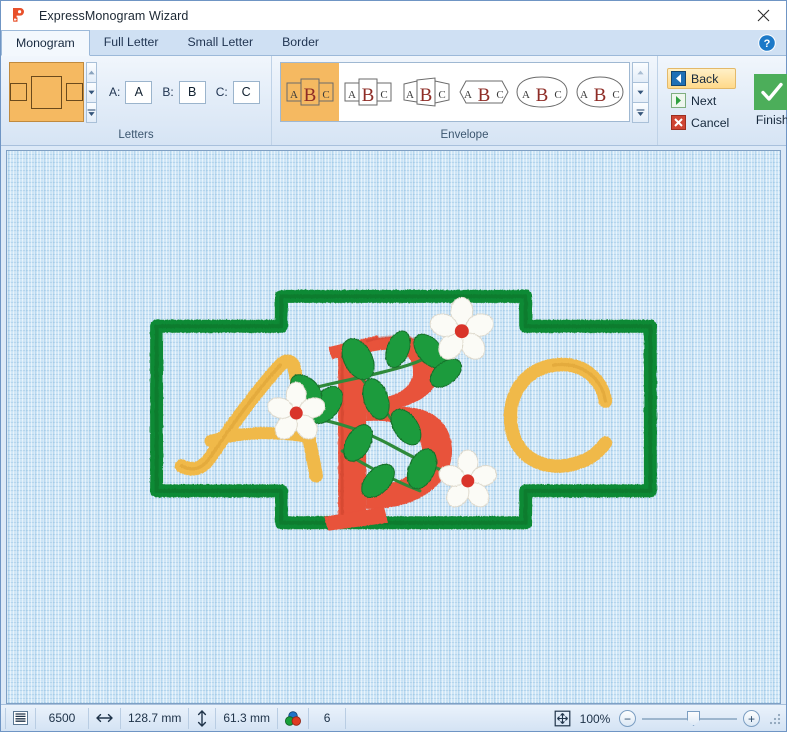  What do you see at coordinates (627, 718) in the screenshot?
I see `zoom-out-button: −` at bounding box center [627, 718].